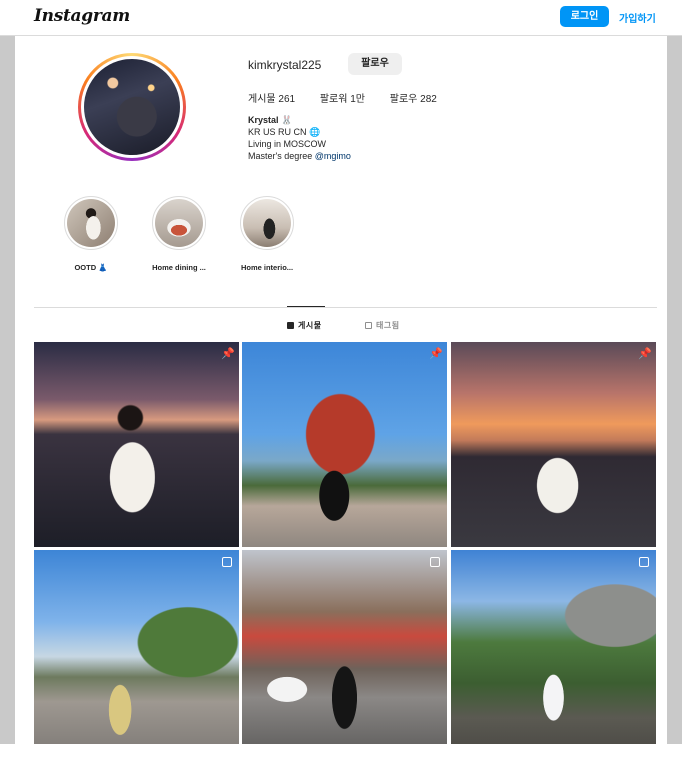 Image resolution: width=682 pixels, height=759 pixels. I want to click on profile-avatar, so click(132, 107).